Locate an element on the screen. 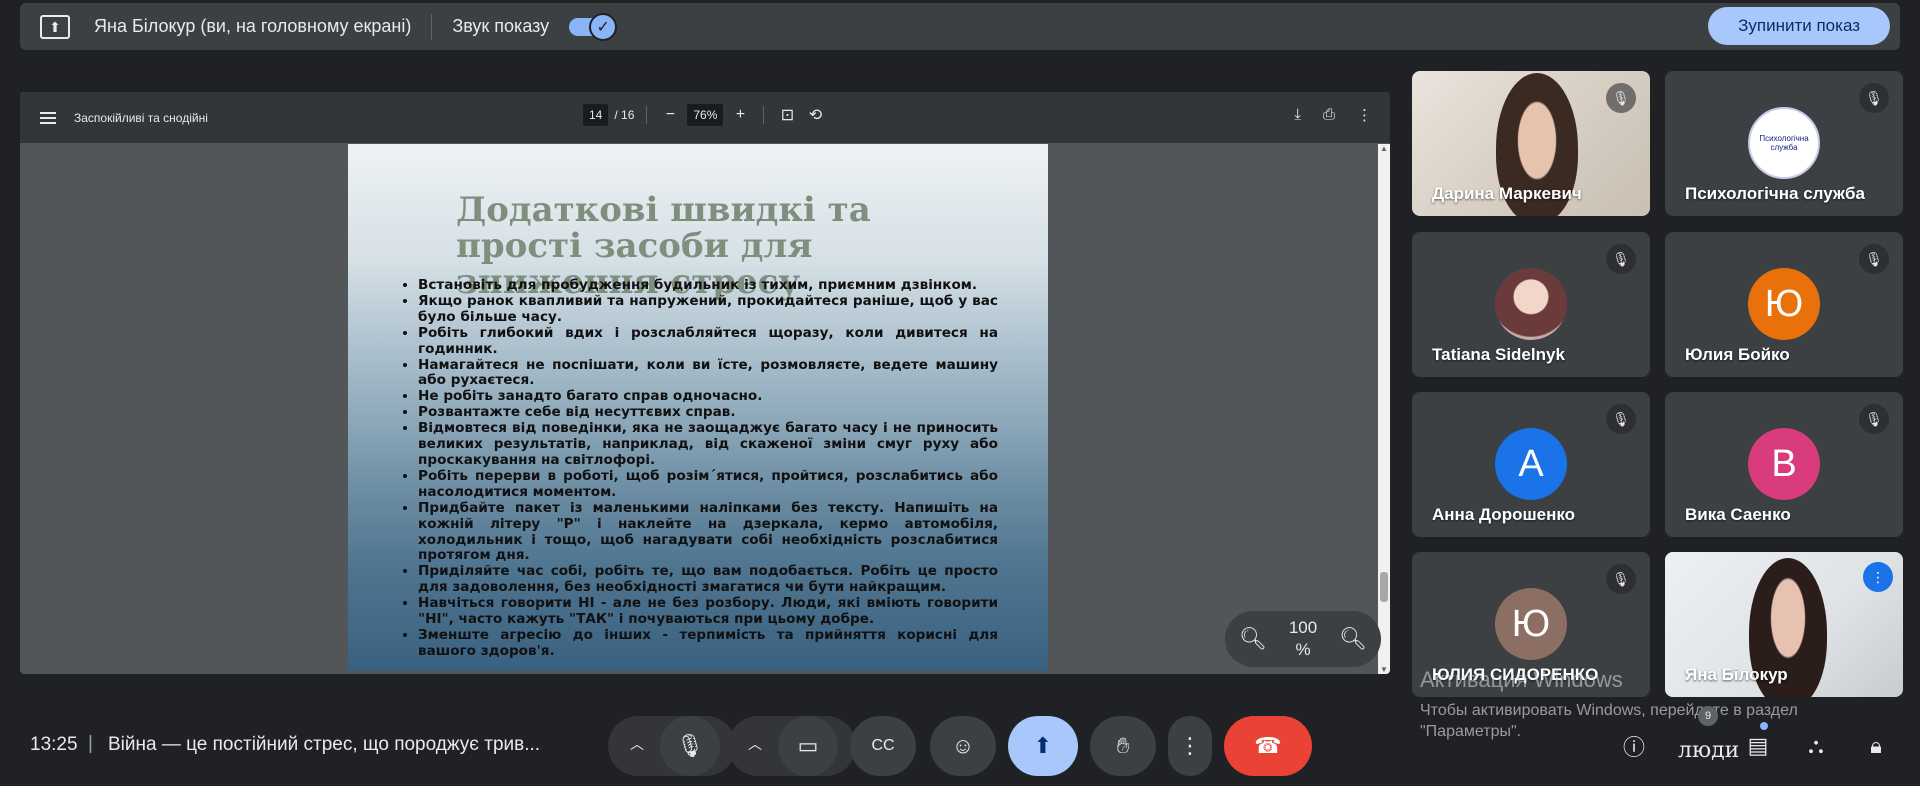 Image resolution: width=1920 pixels, height=786 pixels. end-call-icon: ☎︎ is located at coordinates (1268, 745).